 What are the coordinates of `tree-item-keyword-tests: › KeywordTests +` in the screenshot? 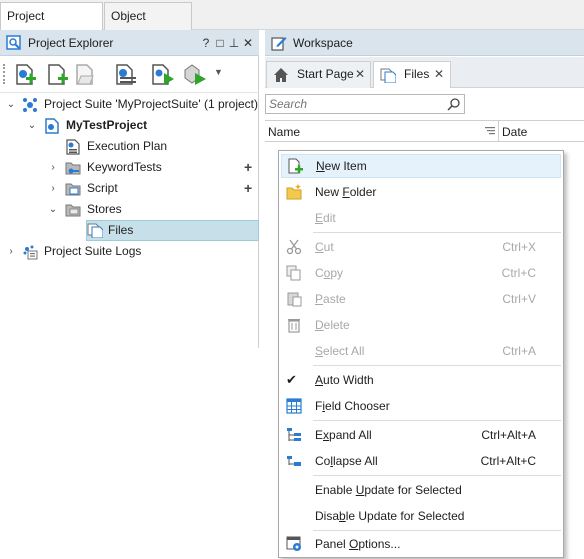 It's located at (129, 167).